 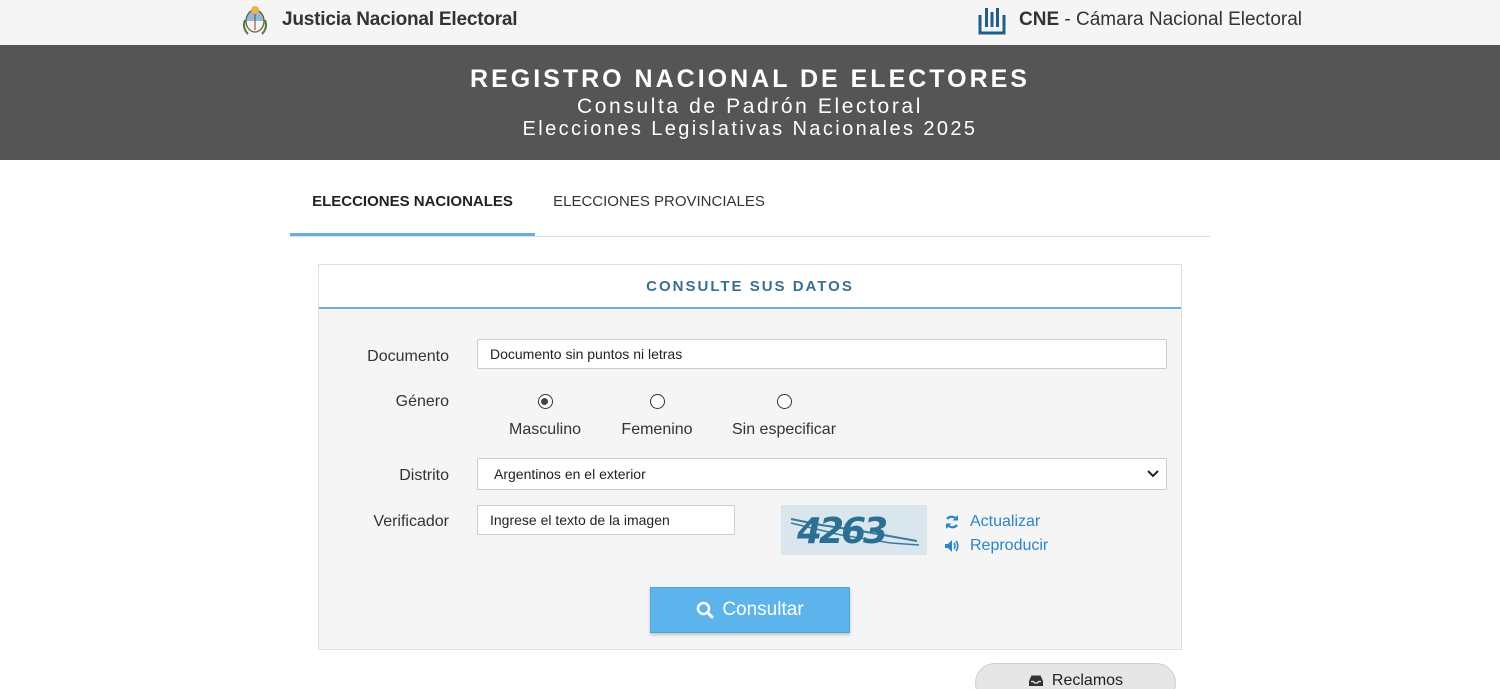 What do you see at coordinates (657, 401) in the screenshot?
I see `radio-femenino` at bounding box center [657, 401].